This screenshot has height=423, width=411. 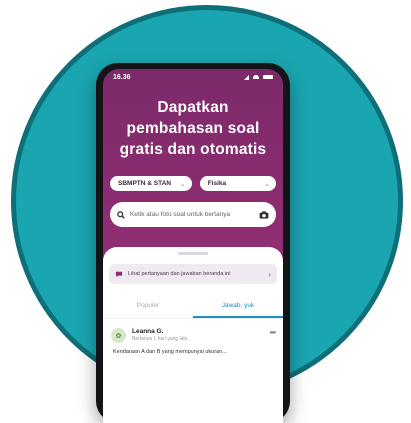 What do you see at coordinates (119, 274) in the screenshot?
I see `chat-icon` at bounding box center [119, 274].